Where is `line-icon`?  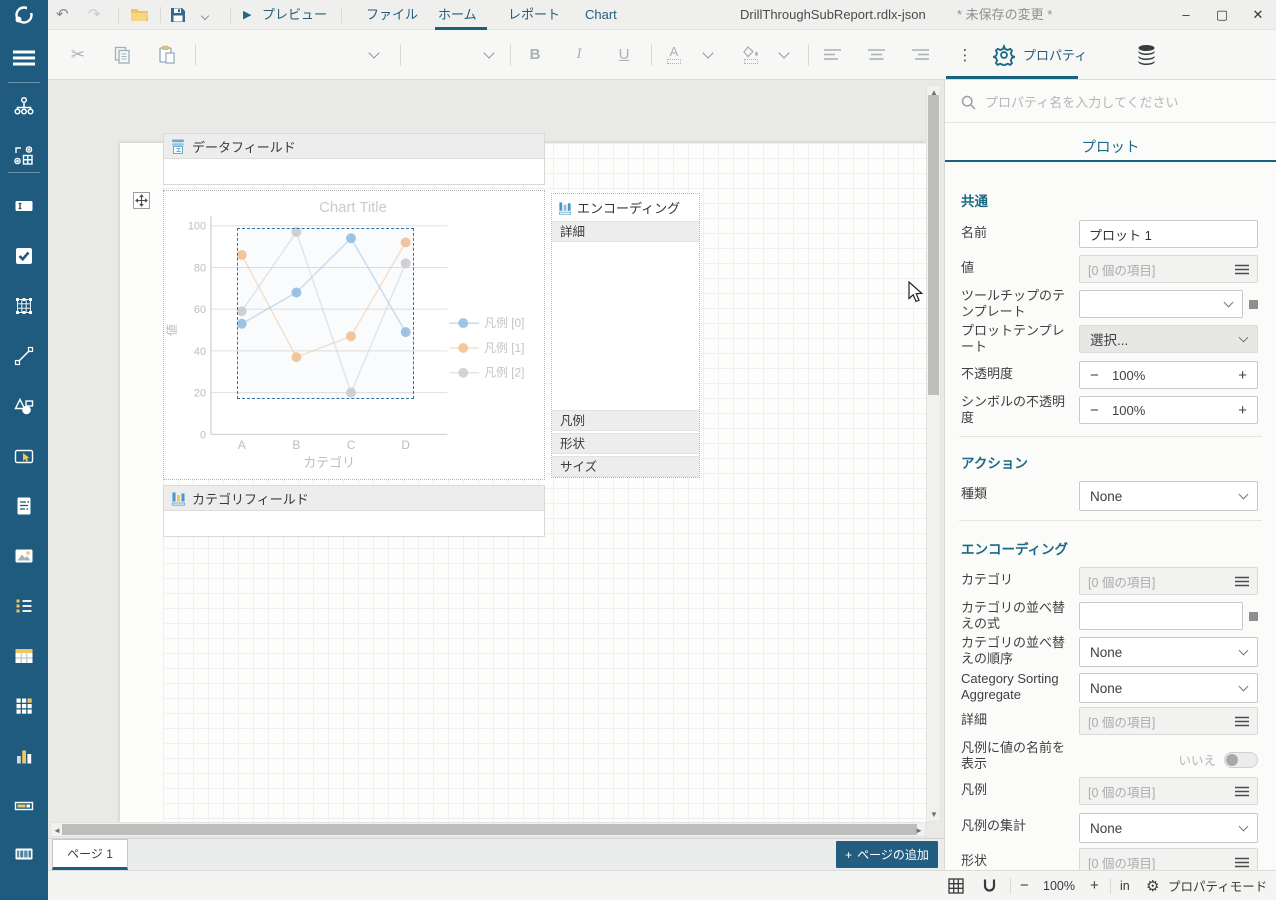
line-icon is located at coordinates (24, 356).